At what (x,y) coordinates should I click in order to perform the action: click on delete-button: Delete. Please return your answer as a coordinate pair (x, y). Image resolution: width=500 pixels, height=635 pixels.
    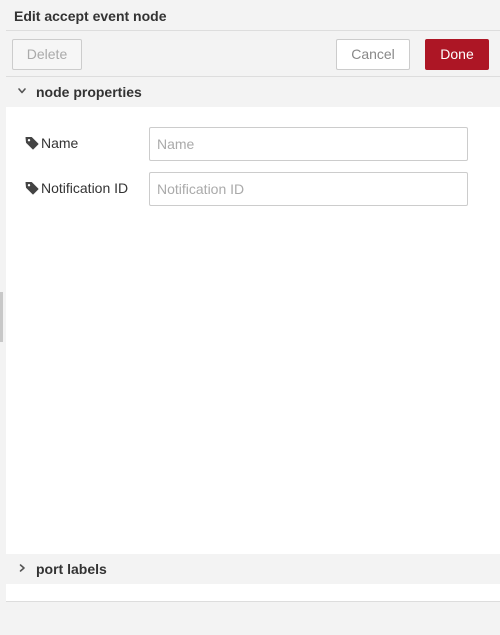
    Looking at the image, I should click on (47, 54).